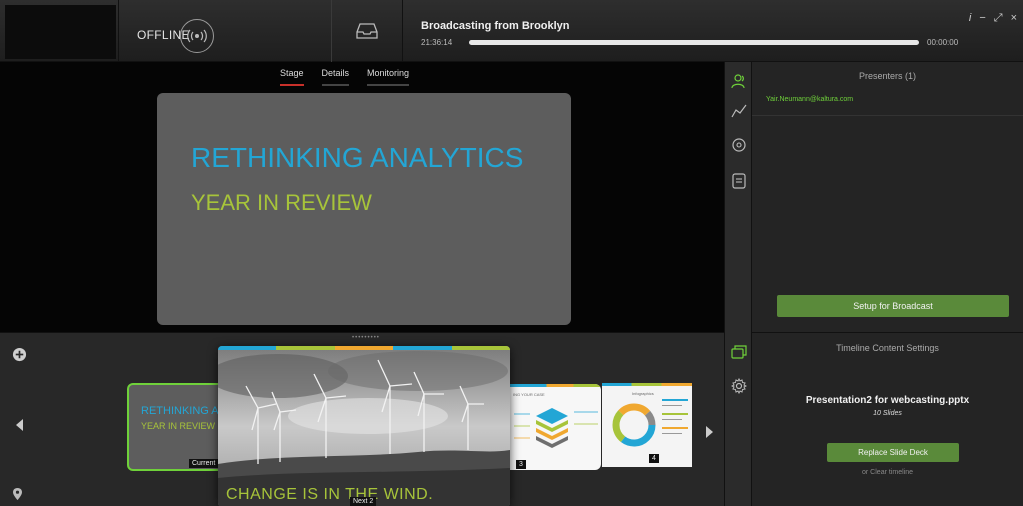  I want to click on tab-monitoring: Monitoring, so click(388, 77).